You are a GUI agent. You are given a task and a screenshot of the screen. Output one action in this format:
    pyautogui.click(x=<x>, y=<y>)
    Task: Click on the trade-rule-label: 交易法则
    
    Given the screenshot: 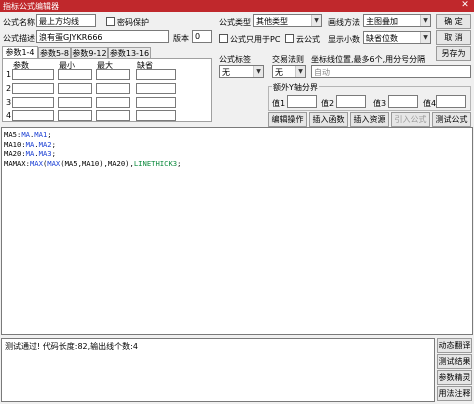 What is the action you would take?
    pyautogui.click(x=288, y=59)
    